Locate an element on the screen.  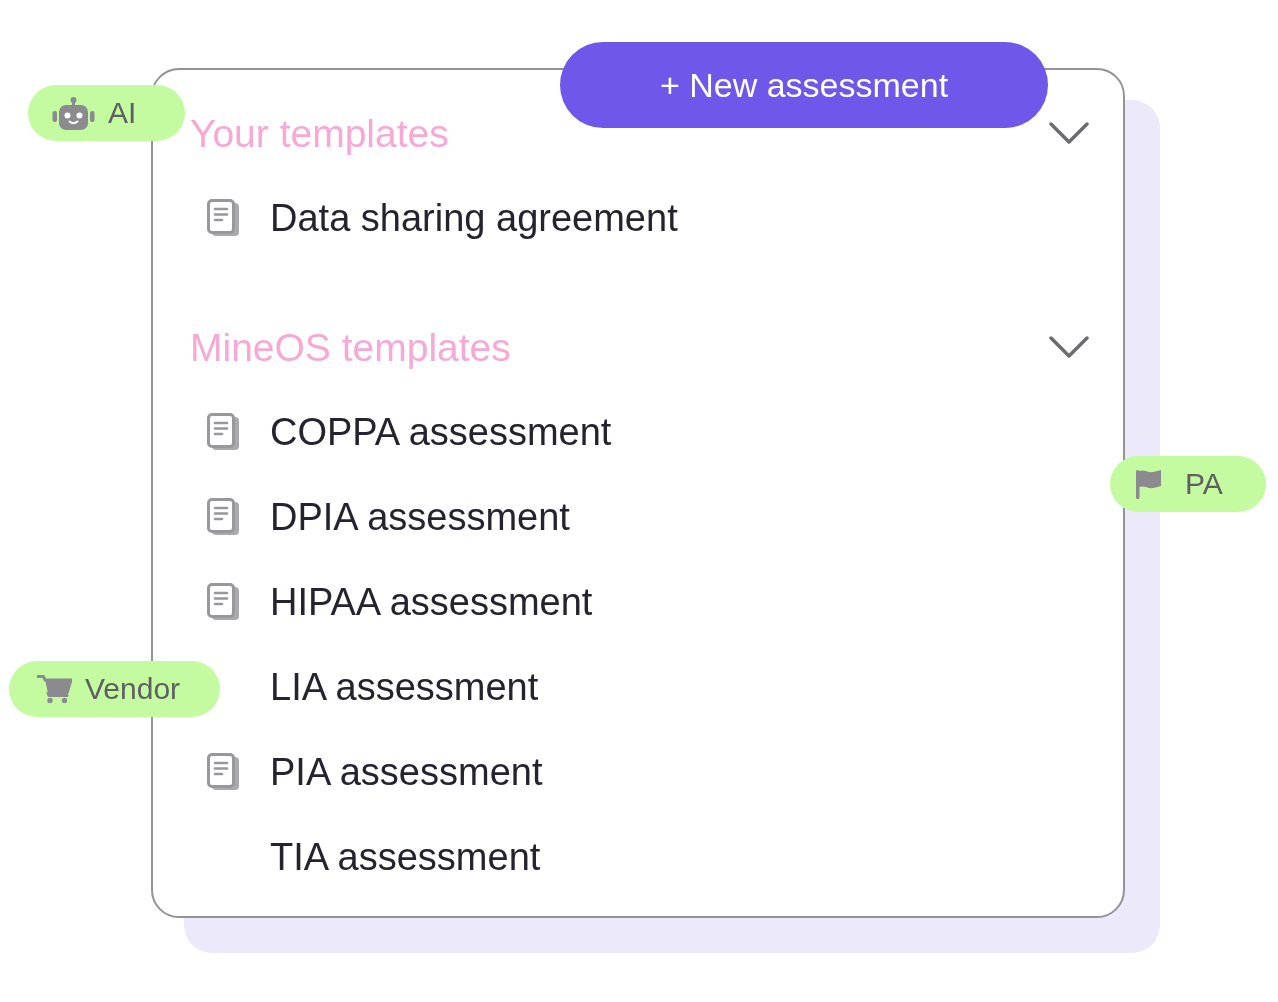
section-heading: MineOS templates is located at coordinates (350, 347).